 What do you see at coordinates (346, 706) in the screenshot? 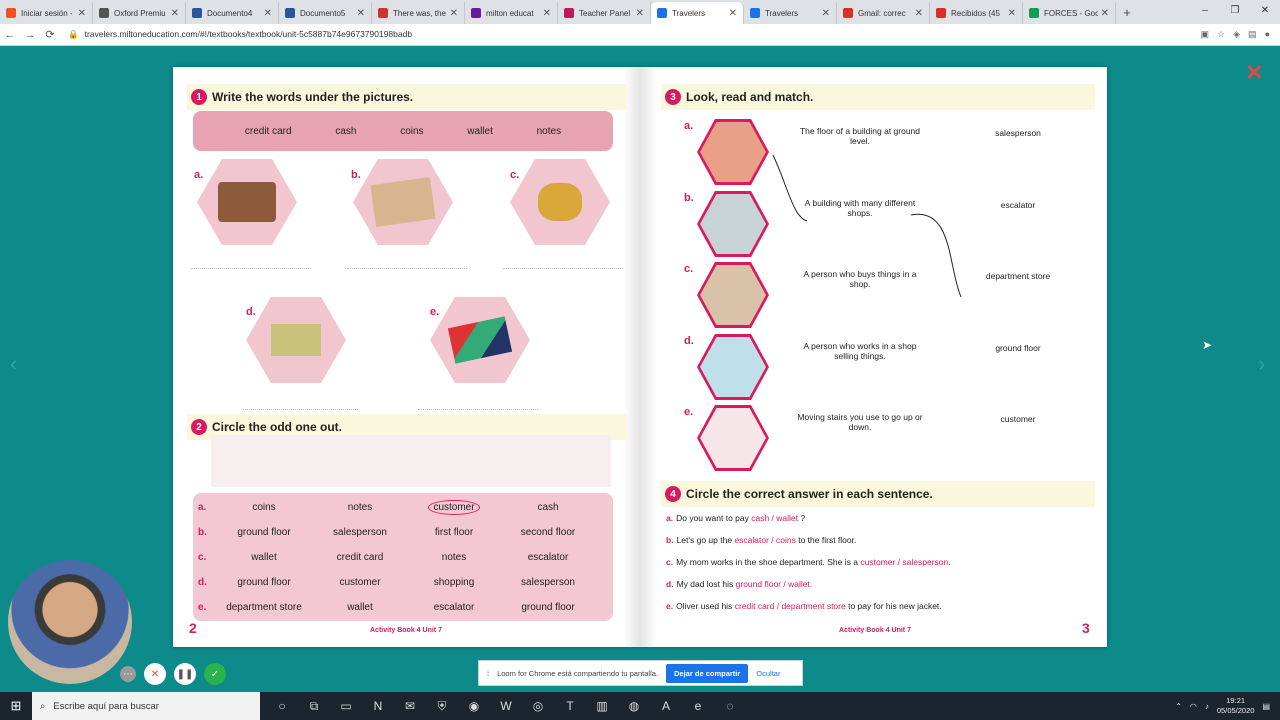
I see `file-explorer-icon: ▭` at bounding box center [346, 706].